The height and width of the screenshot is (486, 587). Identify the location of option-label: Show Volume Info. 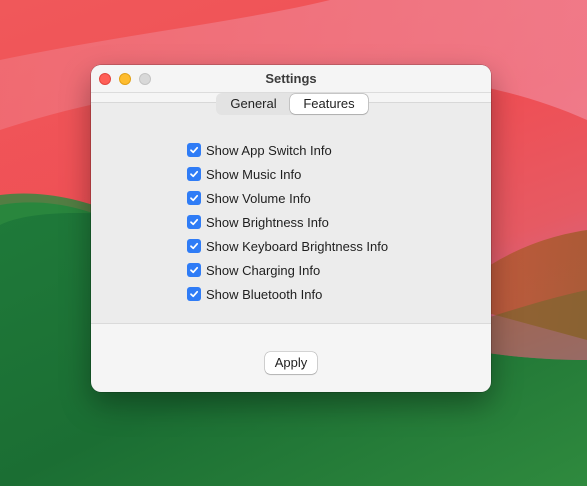
(258, 198).